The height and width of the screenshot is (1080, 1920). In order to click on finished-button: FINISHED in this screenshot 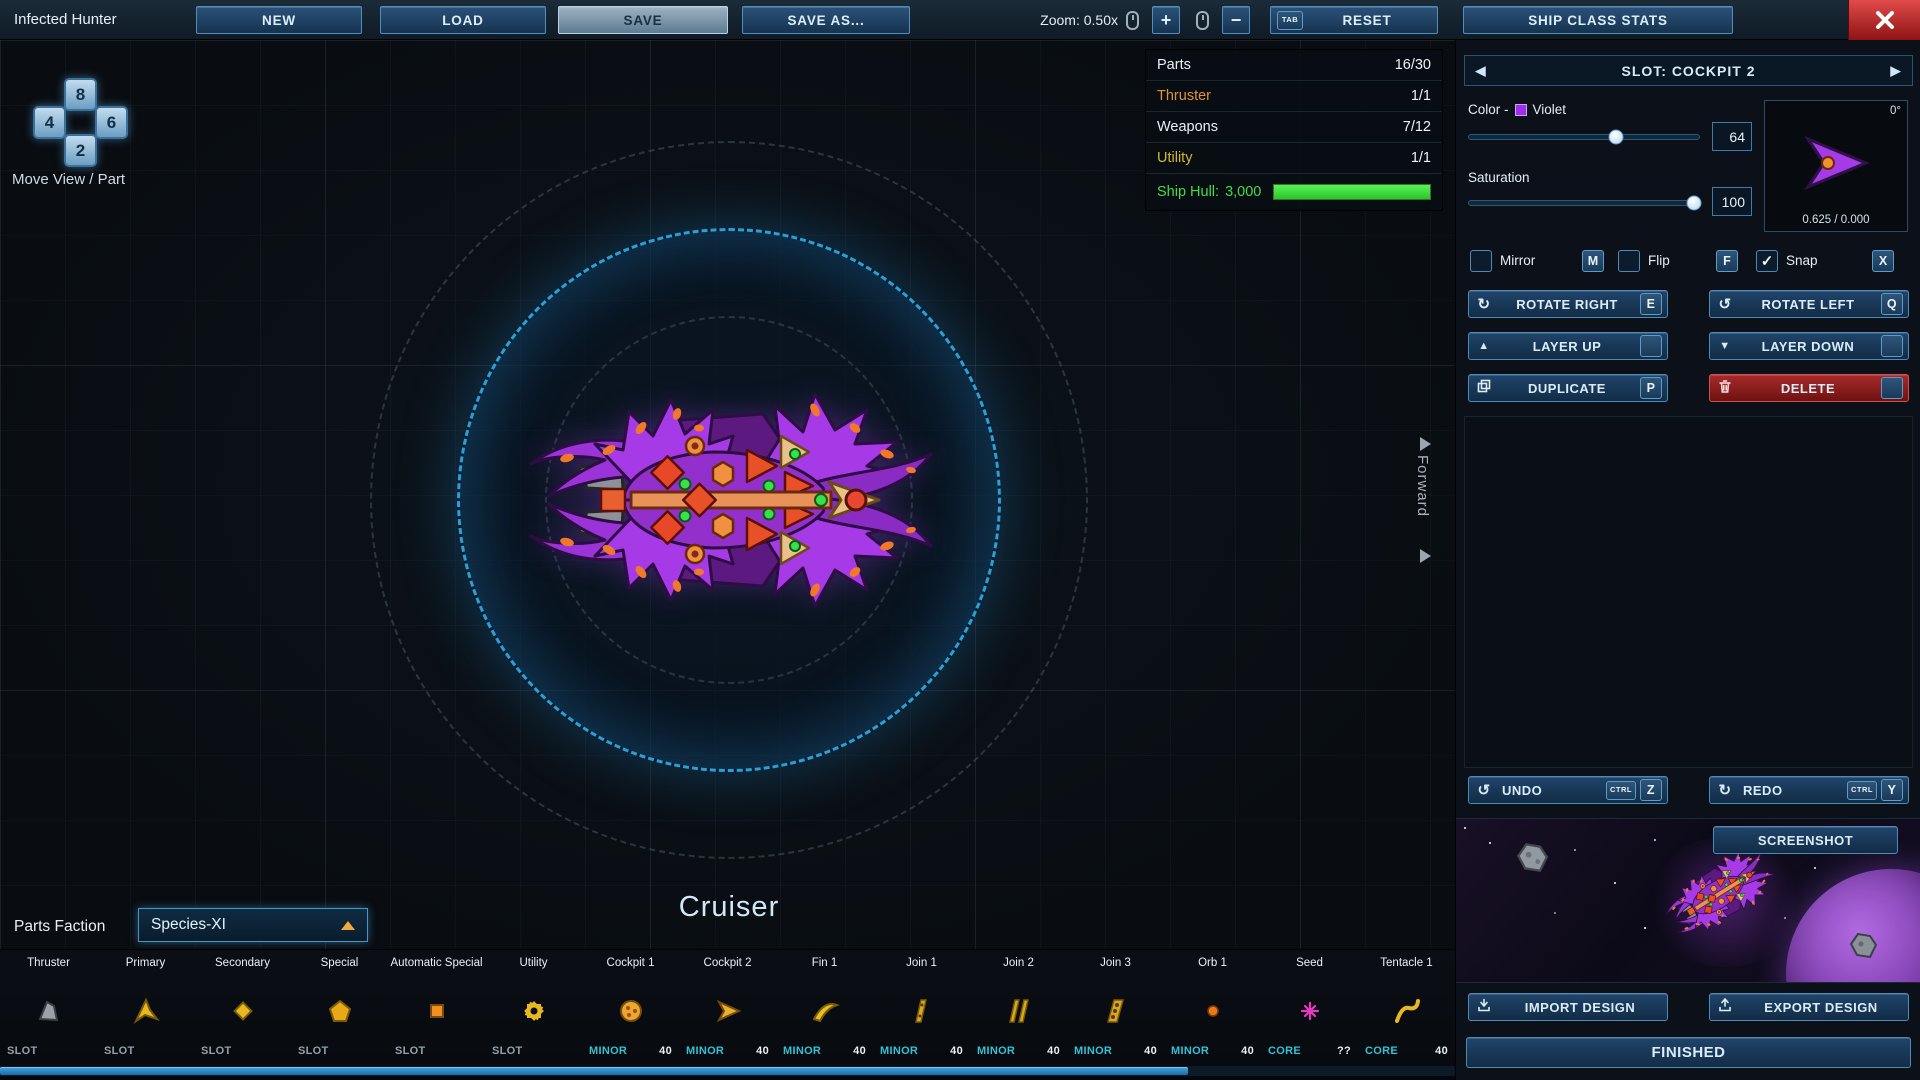, I will do `click(1688, 1052)`.